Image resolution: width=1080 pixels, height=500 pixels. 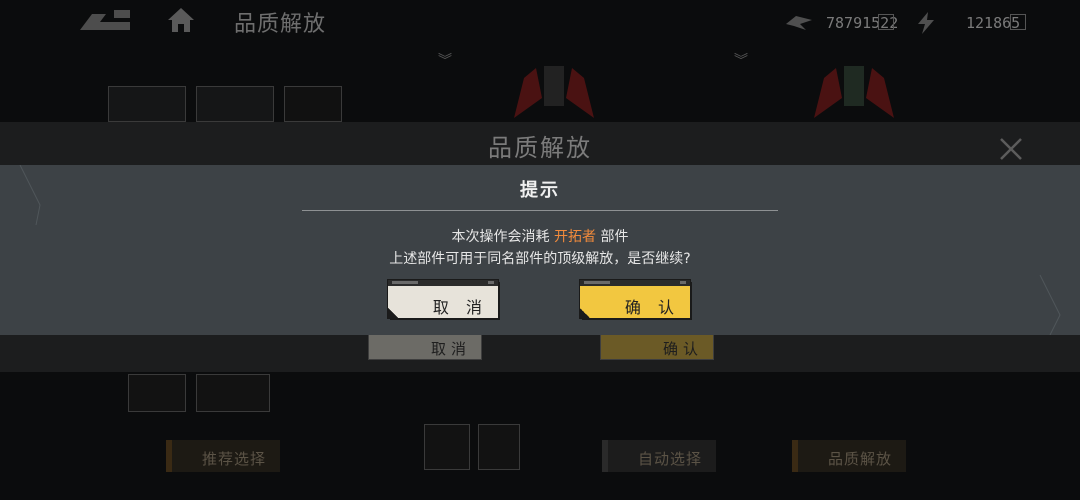 I want to click on quality-release-button: 品质解放, so click(x=849, y=456).